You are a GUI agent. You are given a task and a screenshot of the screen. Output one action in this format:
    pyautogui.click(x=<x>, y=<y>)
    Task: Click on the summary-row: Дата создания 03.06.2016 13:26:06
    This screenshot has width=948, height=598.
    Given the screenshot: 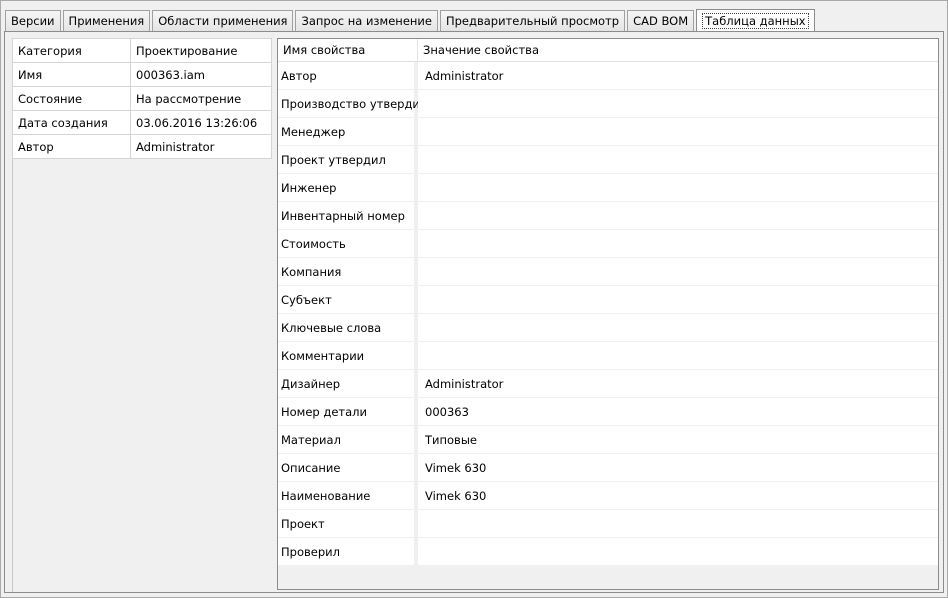 What is the action you would take?
    pyautogui.click(x=142, y=122)
    